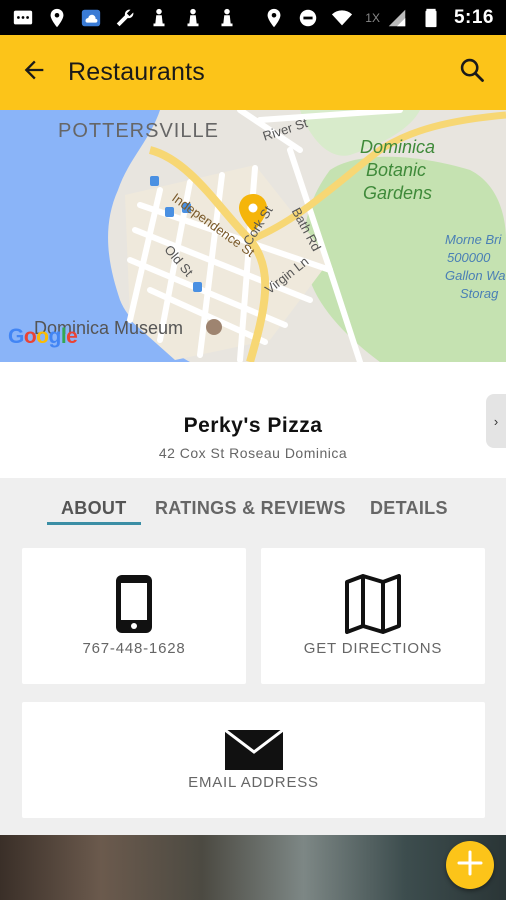 This screenshot has width=506, height=900. Describe the element at coordinates (372, 17) in the screenshot. I see `speed-label: 1X` at that location.